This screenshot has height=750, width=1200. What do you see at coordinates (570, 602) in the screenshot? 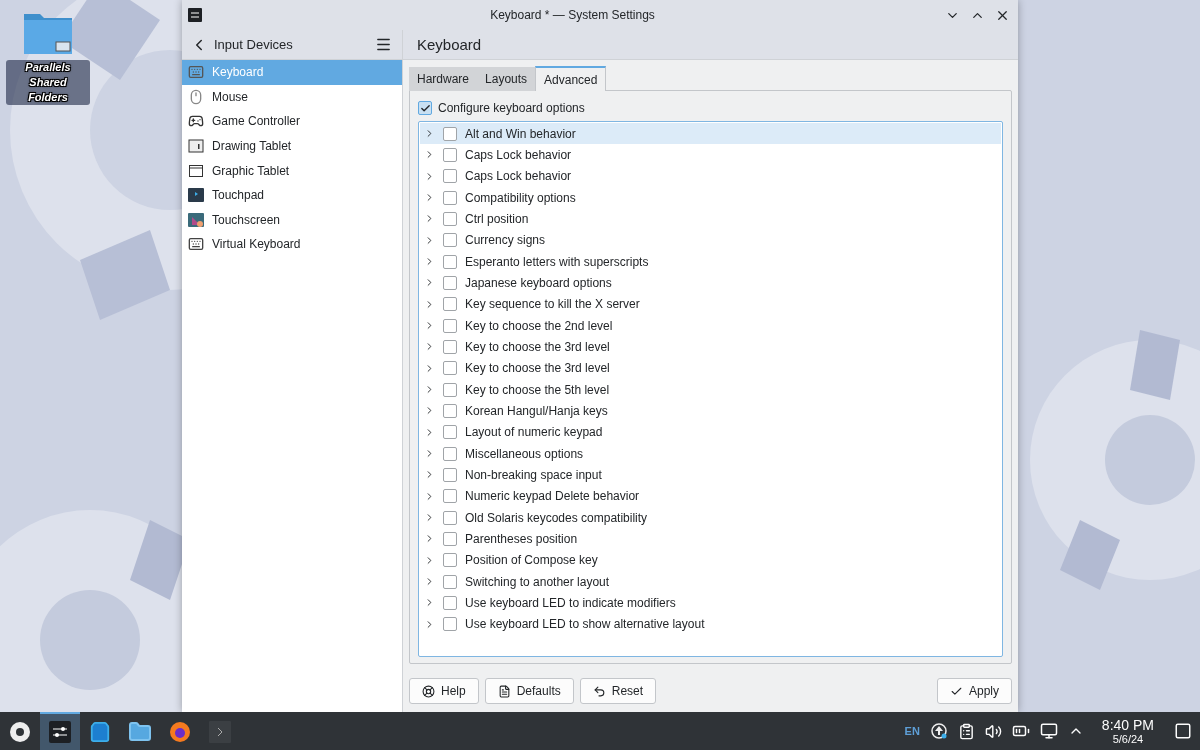
I see `option-label: Use keyboard LED to indicate modifiers` at bounding box center [570, 602].